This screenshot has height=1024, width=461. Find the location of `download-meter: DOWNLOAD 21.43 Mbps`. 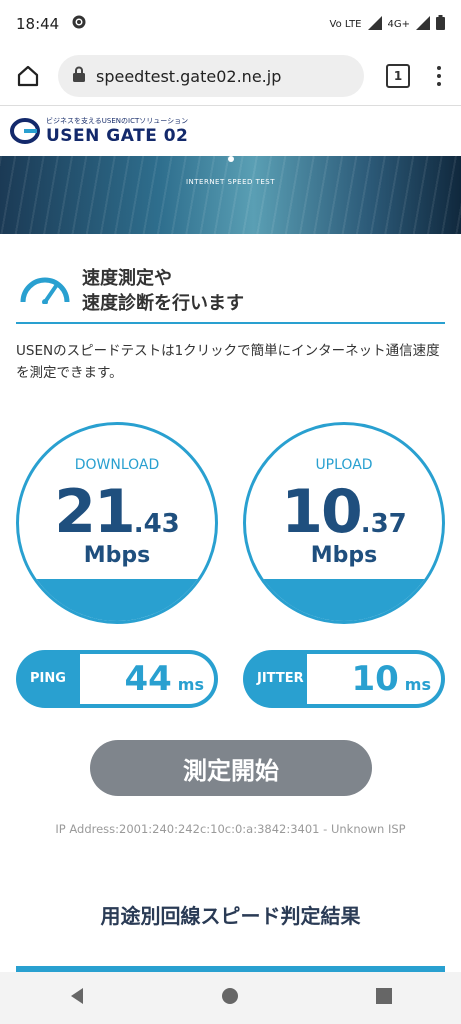

download-meter: DOWNLOAD 21.43 Mbps is located at coordinates (117, 523).